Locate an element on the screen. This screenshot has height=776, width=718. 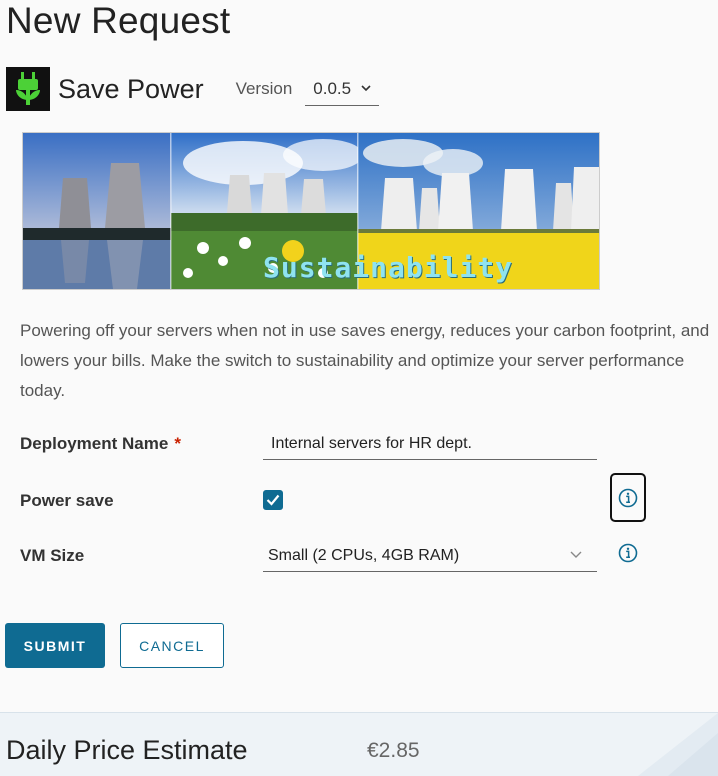
vm-size-info-button is located at coordinates (628, 555).